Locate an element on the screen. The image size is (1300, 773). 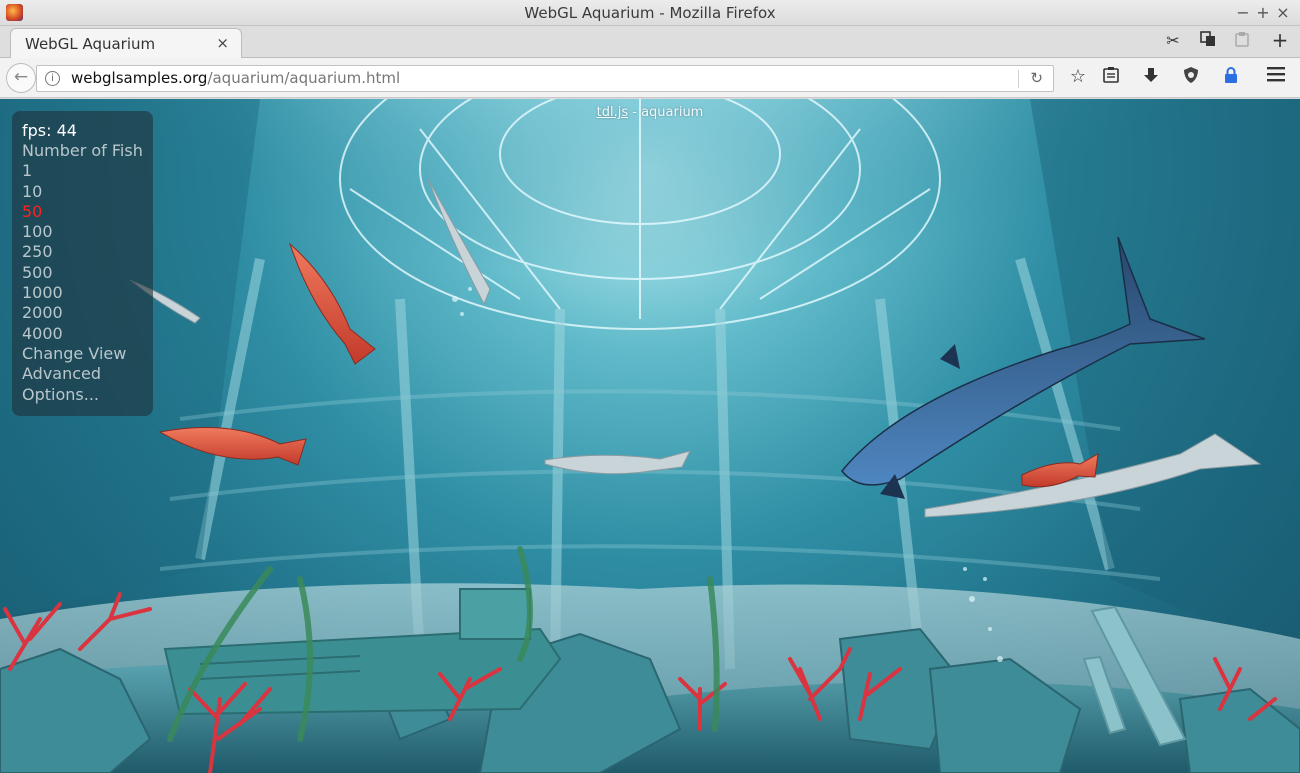
download-icon is located at coordinates (1151, 77).